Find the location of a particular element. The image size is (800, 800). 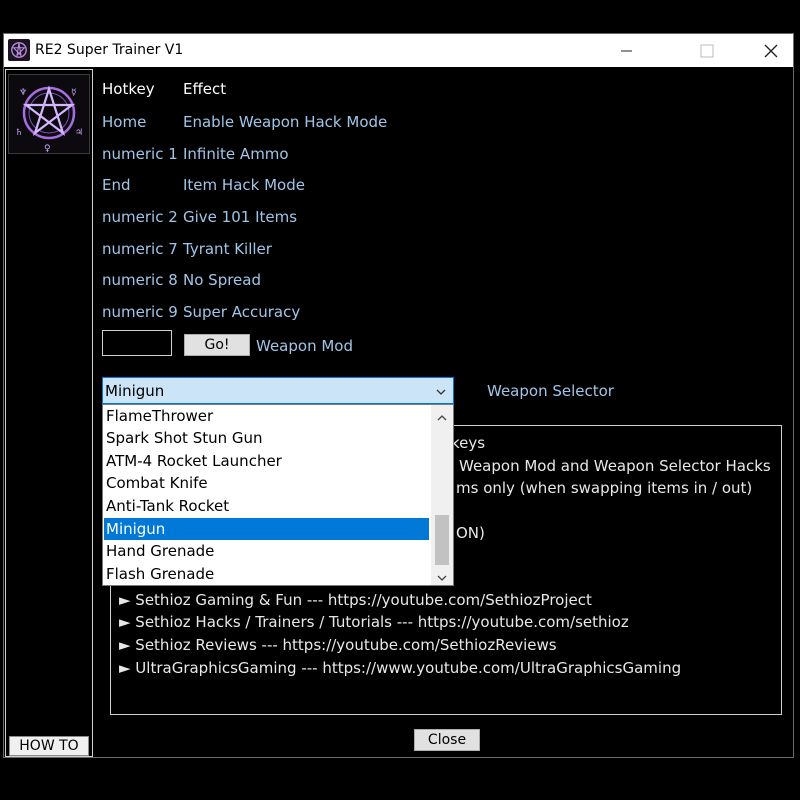

hotkey-key: numeric 8 is located at coordinates (140, 280).